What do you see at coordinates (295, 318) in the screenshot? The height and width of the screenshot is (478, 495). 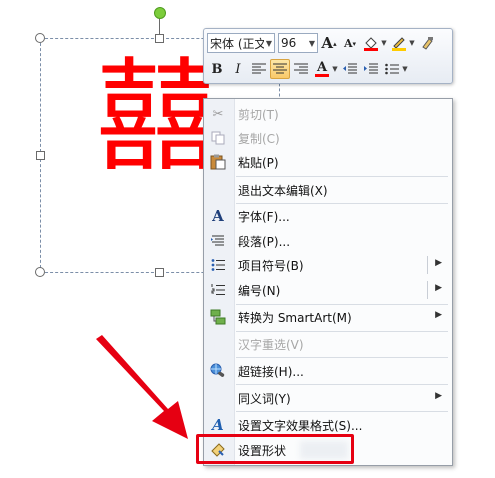 I see `menu-item-label: 转换为 SmartArt(M)` at bounding box center [295, 318].